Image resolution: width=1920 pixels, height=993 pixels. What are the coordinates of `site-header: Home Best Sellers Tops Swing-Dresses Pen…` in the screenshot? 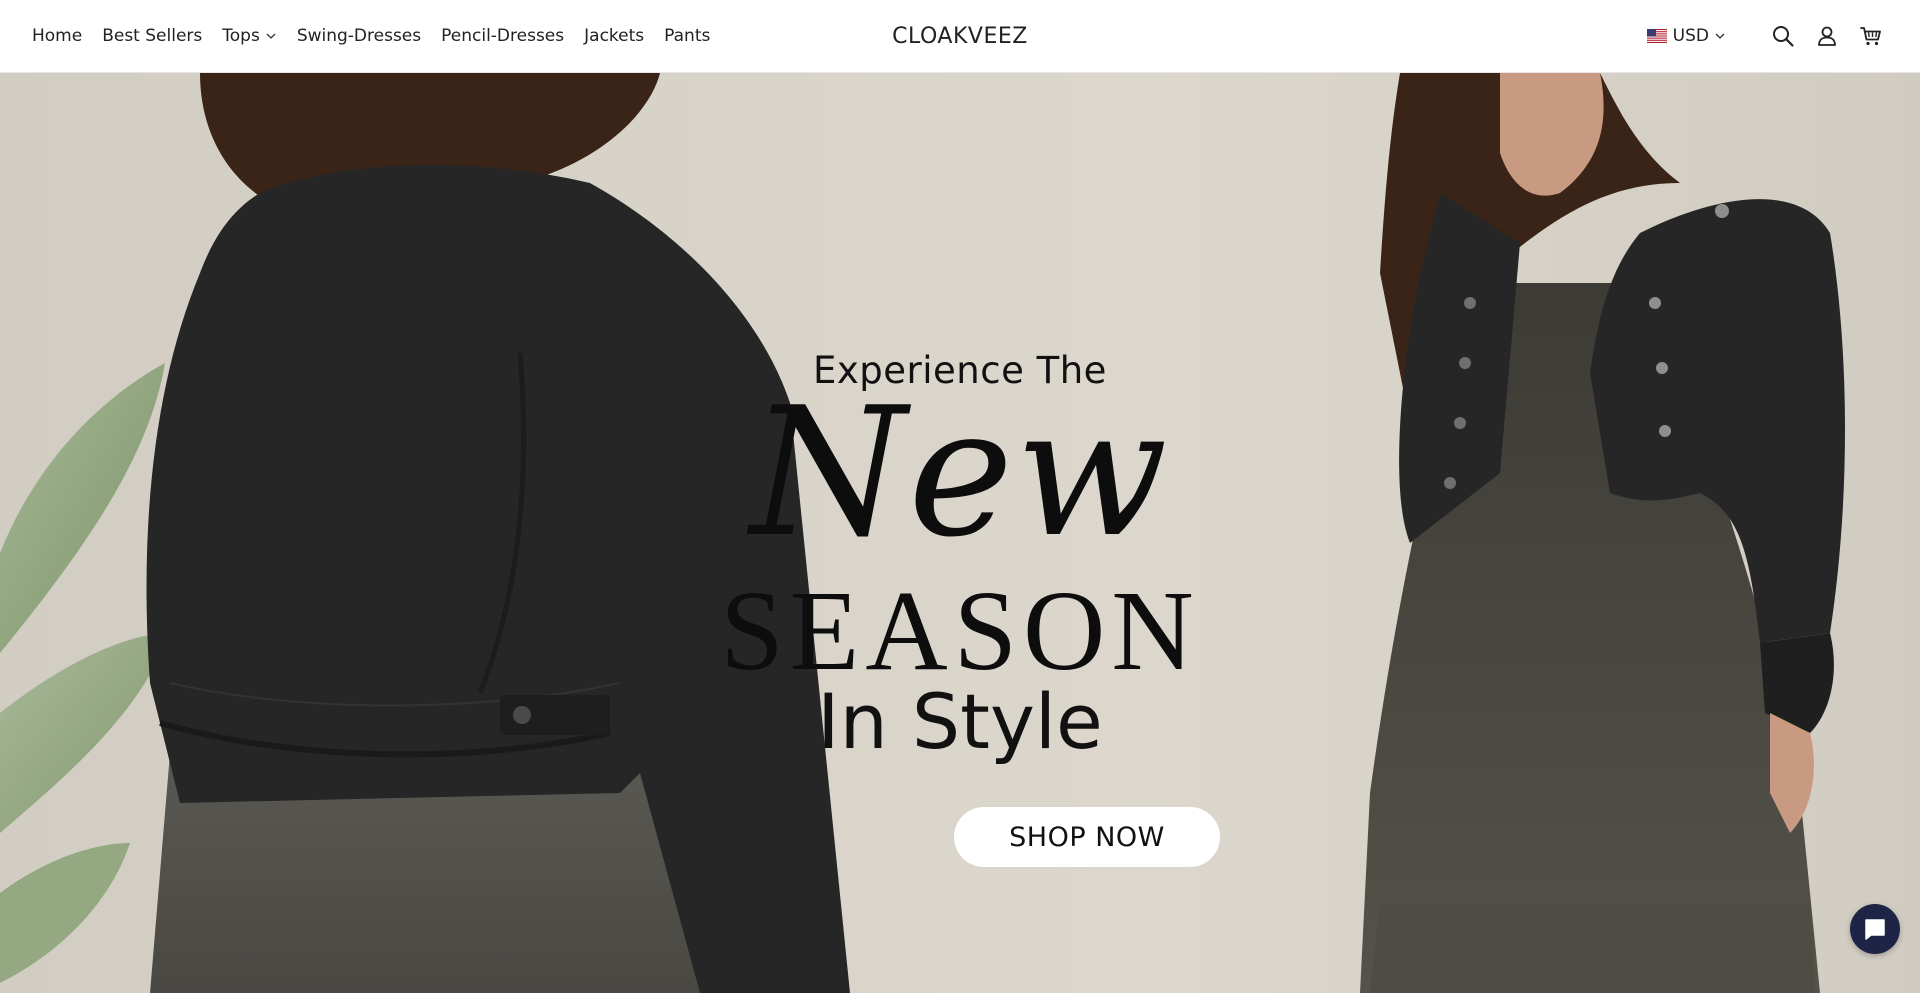 It's located at (960, 36).